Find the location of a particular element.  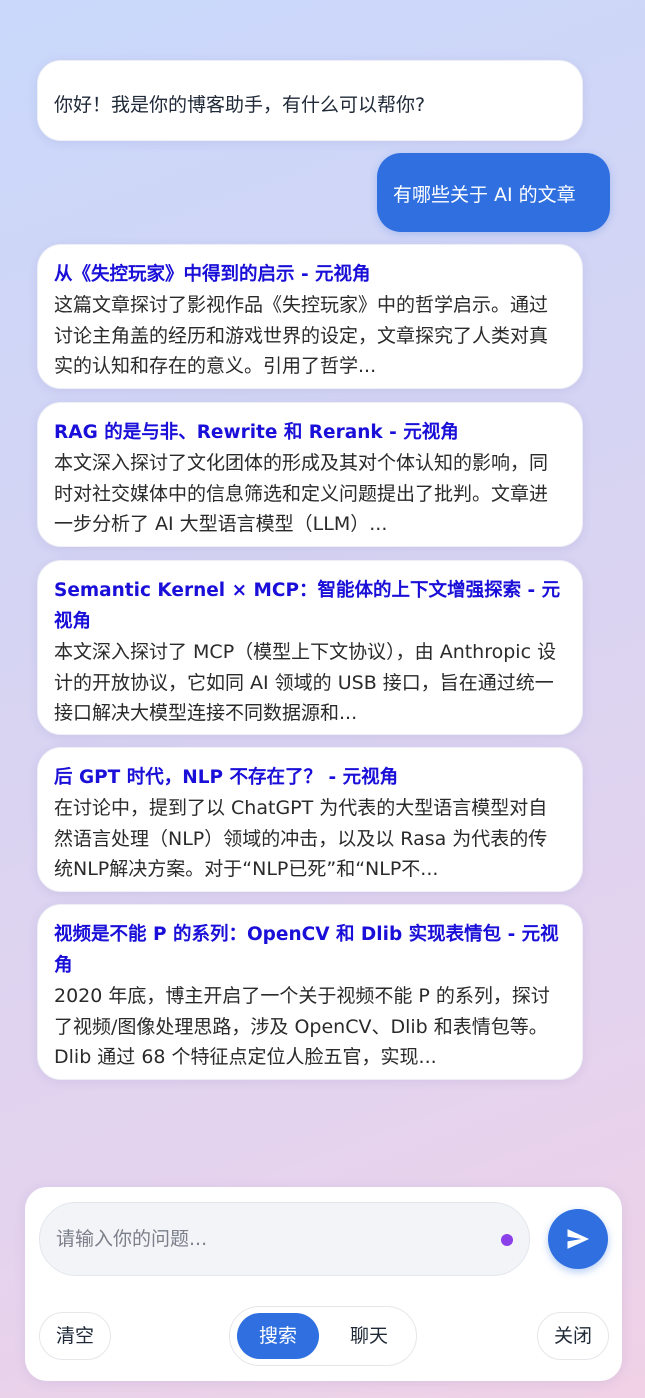

status-dot-icon is located at coordinates (507, 1240).